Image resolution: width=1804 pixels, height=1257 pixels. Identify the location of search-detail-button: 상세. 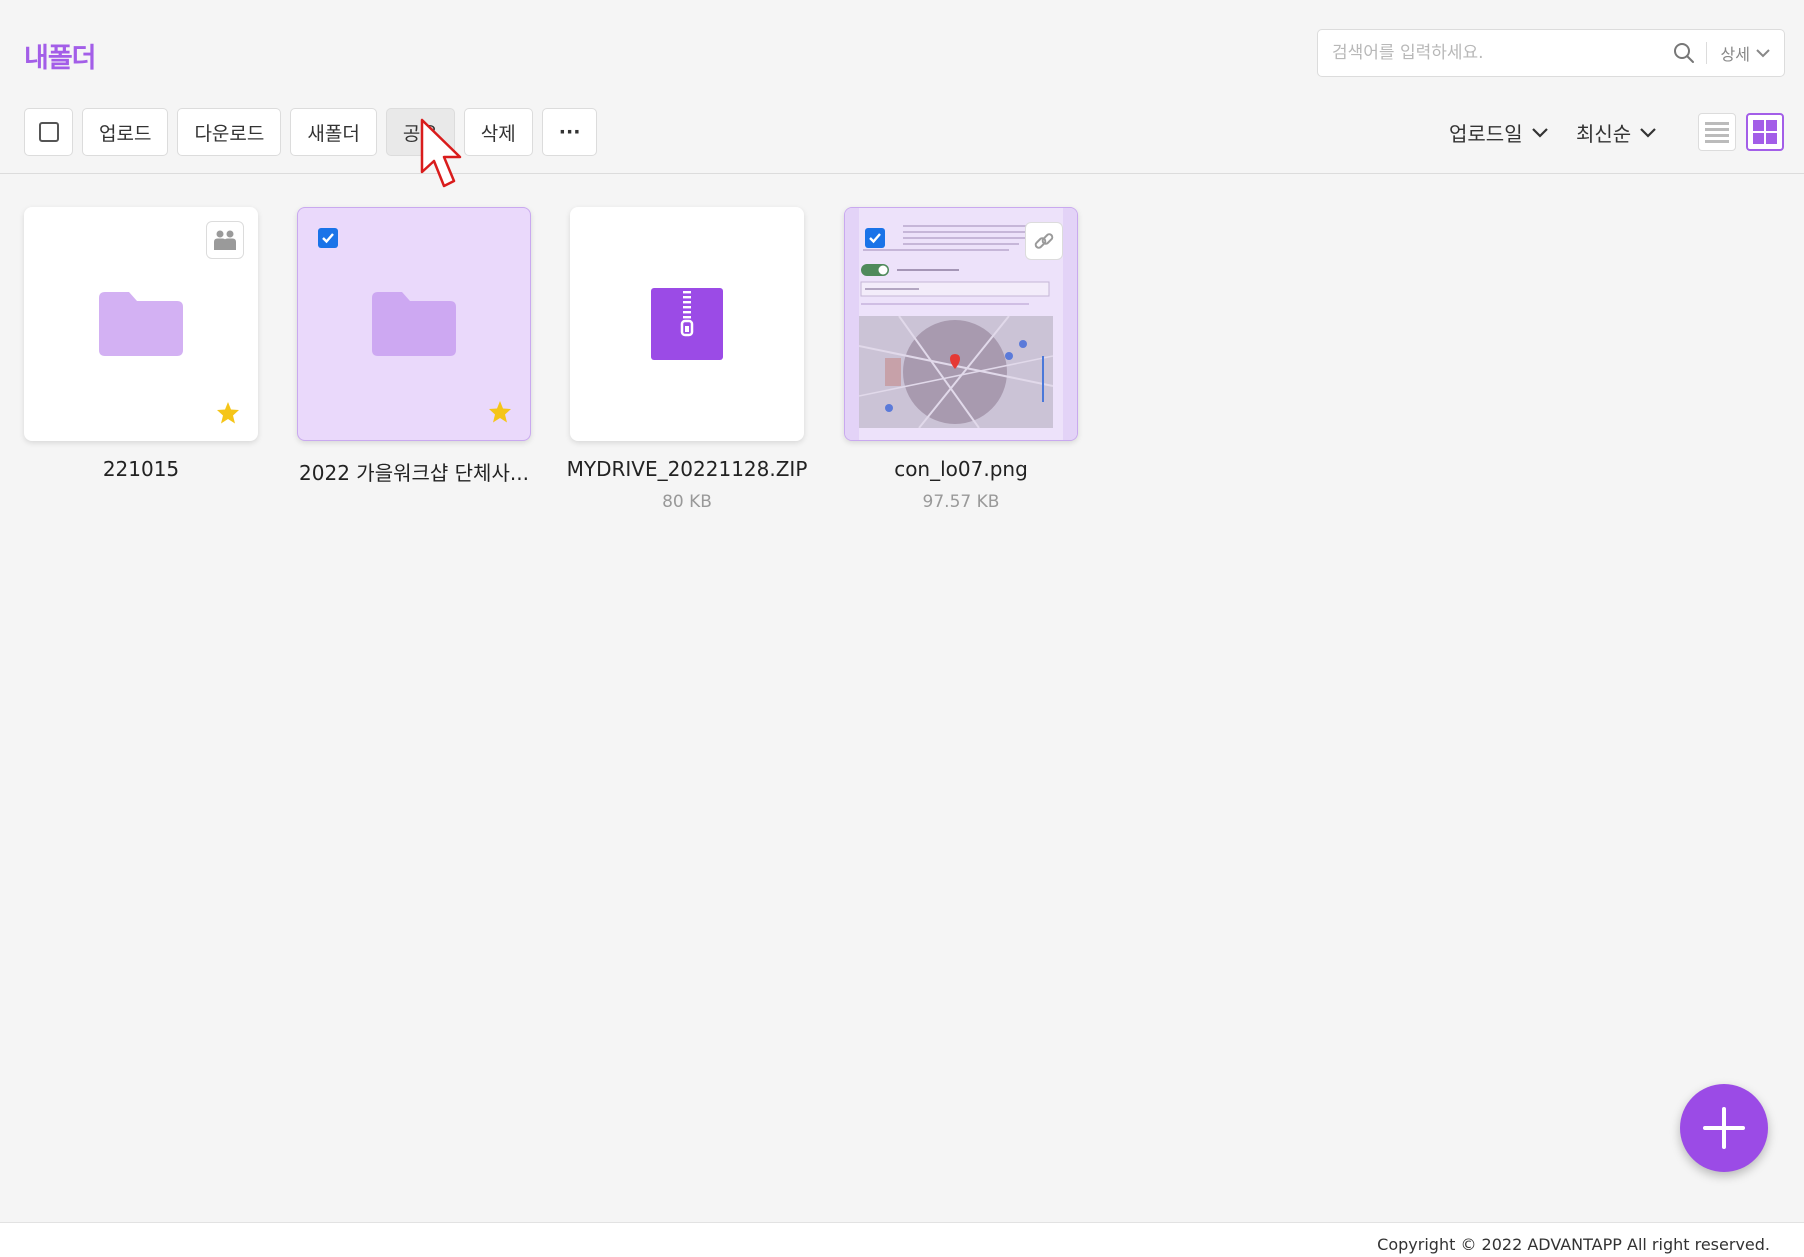
(1745, 53).